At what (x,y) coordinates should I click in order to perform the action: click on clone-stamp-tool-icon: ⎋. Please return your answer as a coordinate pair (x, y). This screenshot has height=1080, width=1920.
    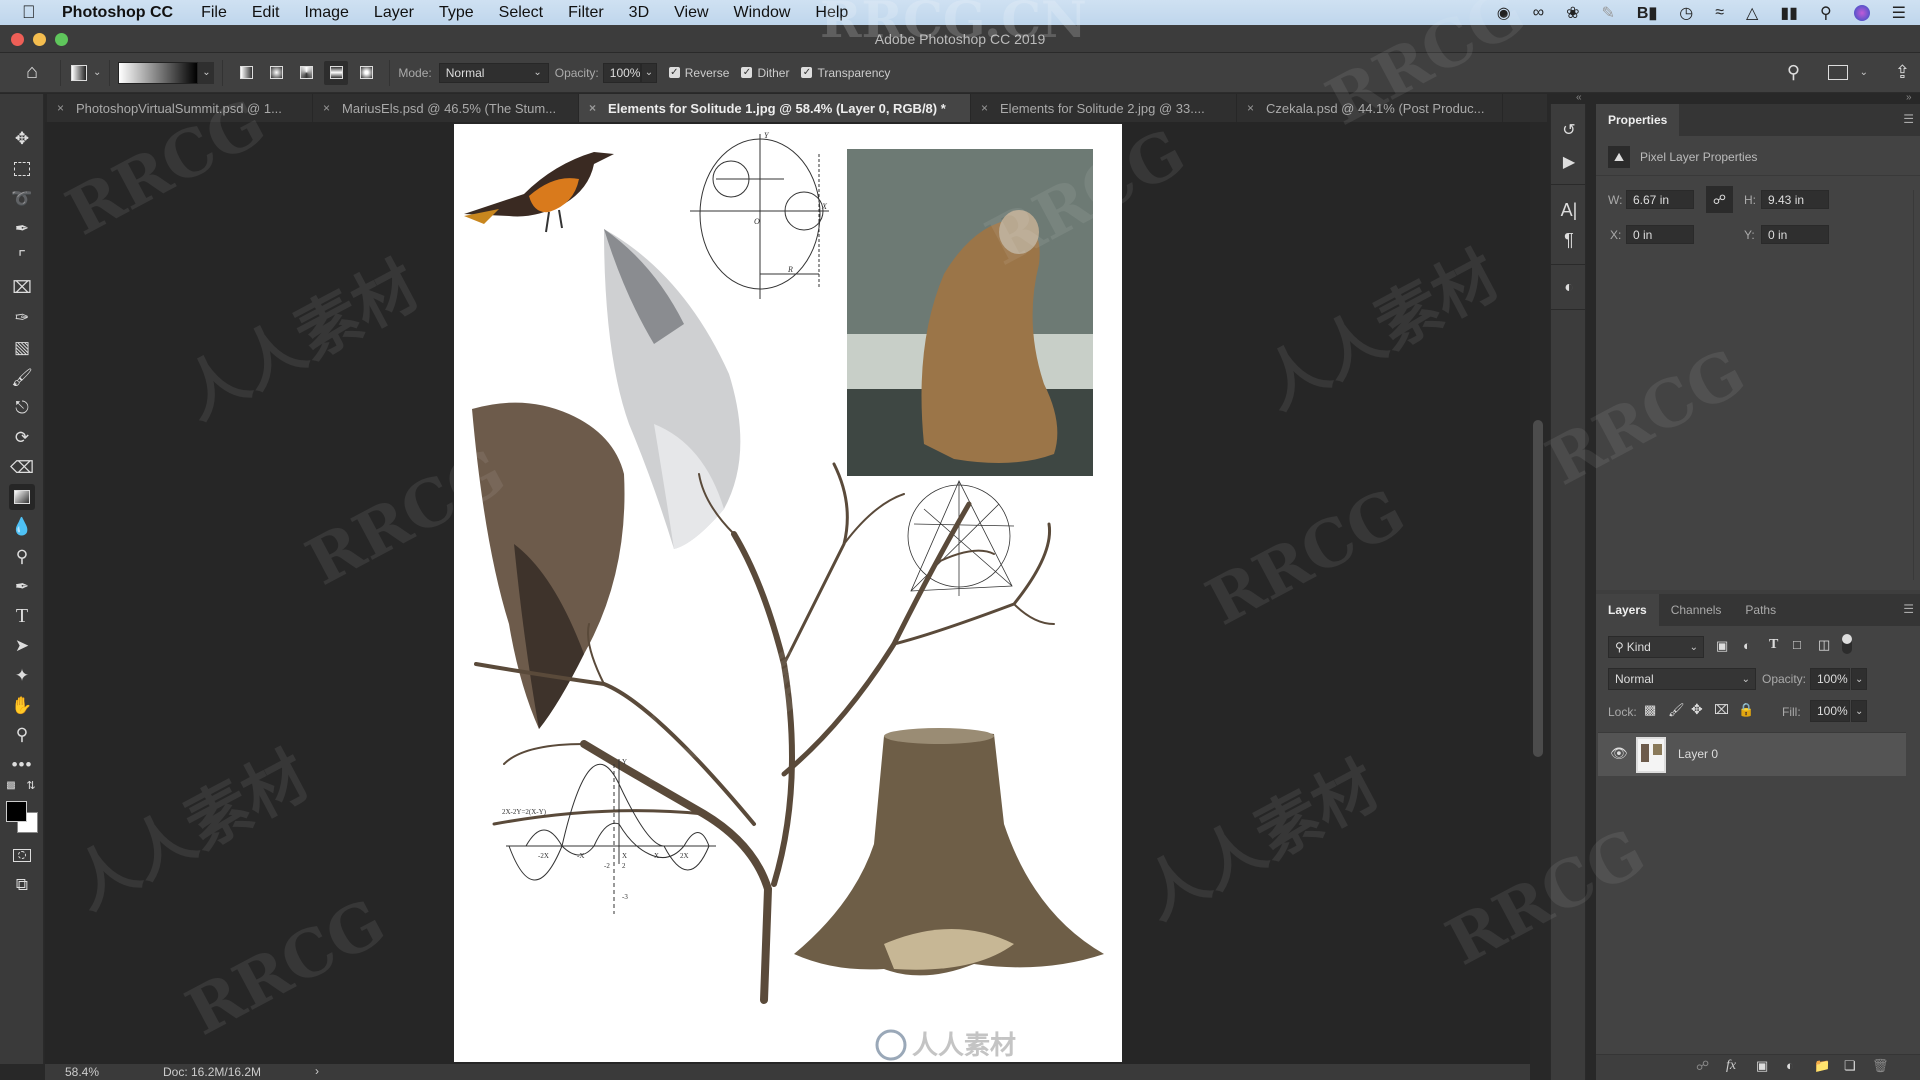
    Looking at the image, I should click on (22, 408).